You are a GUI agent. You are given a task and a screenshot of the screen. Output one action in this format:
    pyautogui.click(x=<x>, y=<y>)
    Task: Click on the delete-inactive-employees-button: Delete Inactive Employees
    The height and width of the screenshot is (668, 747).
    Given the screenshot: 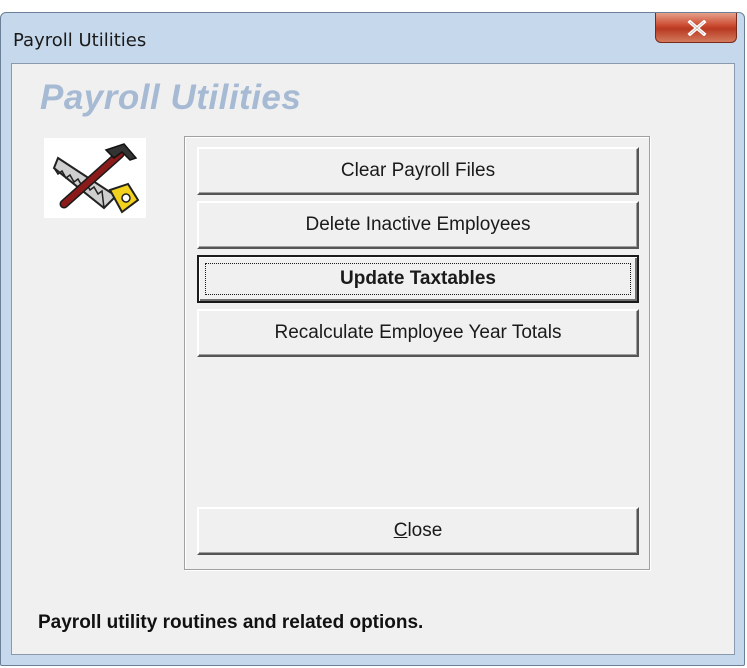 What is the action you would take?
    pyautogui.click(x=418, y=225)
    